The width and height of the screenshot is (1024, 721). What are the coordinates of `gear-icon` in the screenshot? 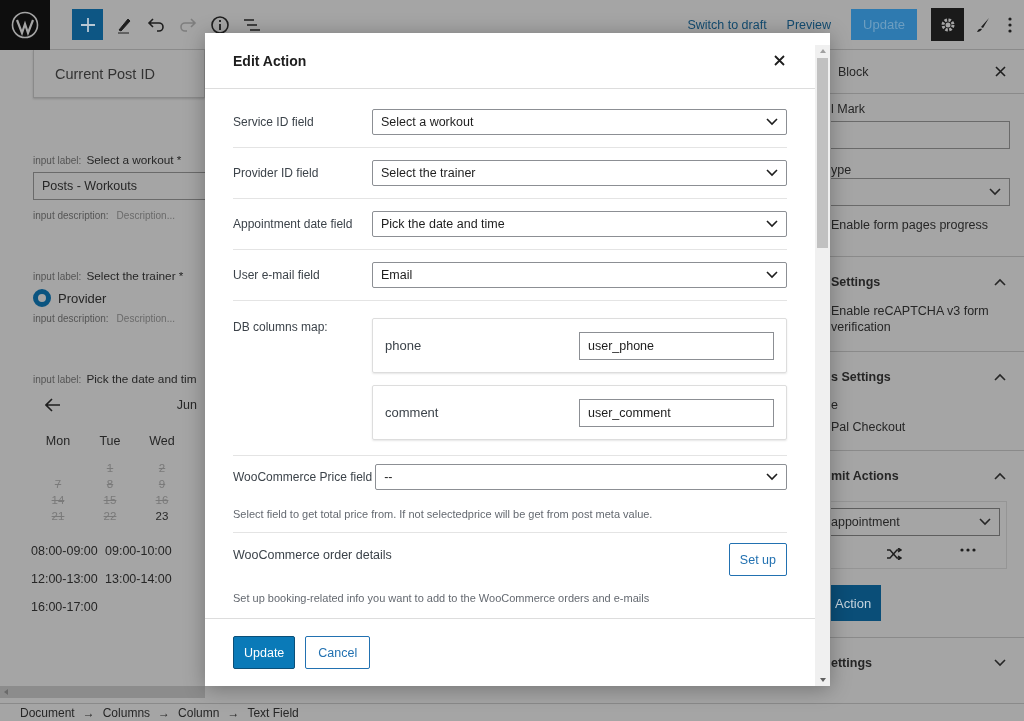 It's located at (947, 24).